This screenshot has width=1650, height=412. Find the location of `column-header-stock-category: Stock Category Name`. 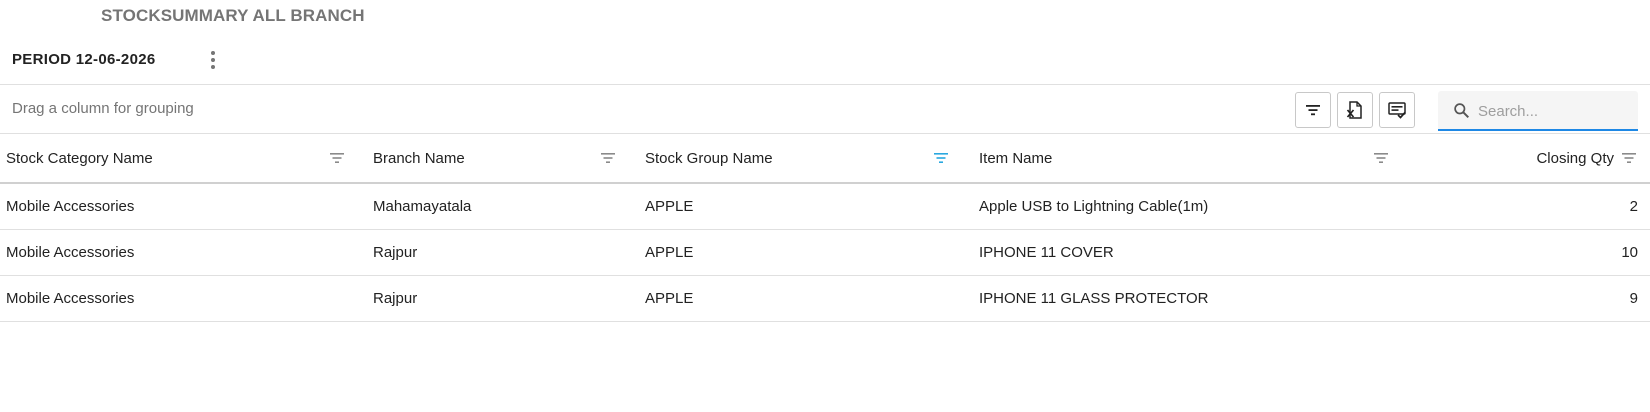

column-header-stock-category: Stock Category Name is located at coordinates (176, 158).